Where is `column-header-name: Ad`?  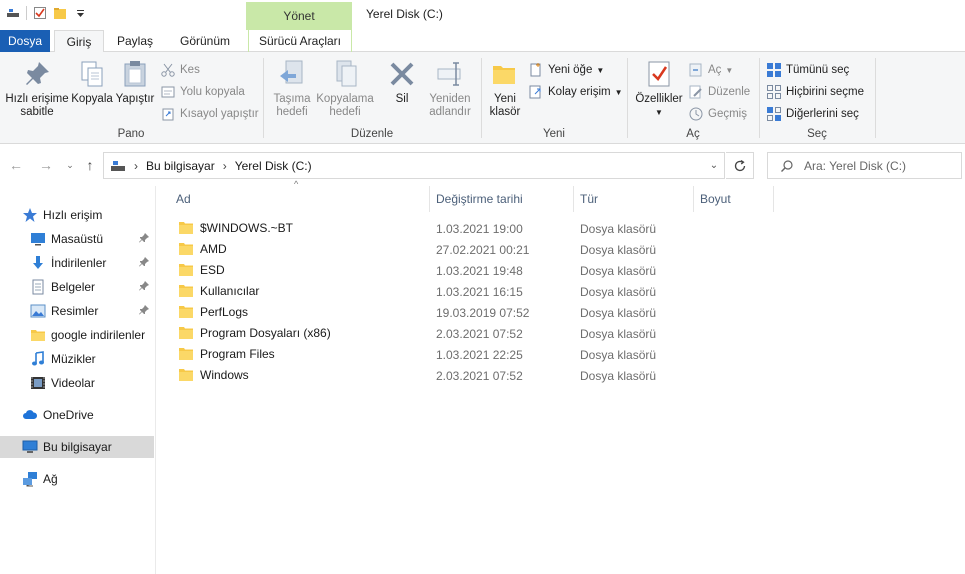 column-header-name: Ad is located at coordinates (300, 199).